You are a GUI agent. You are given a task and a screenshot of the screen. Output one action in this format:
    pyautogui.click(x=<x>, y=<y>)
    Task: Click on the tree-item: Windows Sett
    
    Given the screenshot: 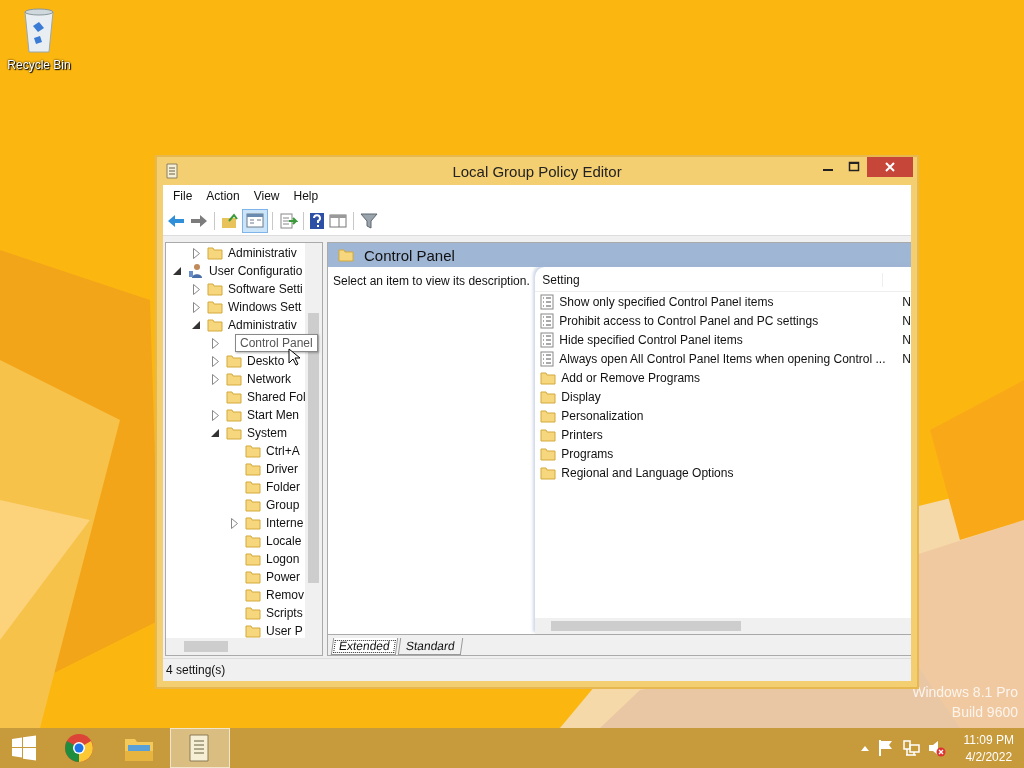 What is the action you would take?
    pyautogui.click(x=265, y=307)
    